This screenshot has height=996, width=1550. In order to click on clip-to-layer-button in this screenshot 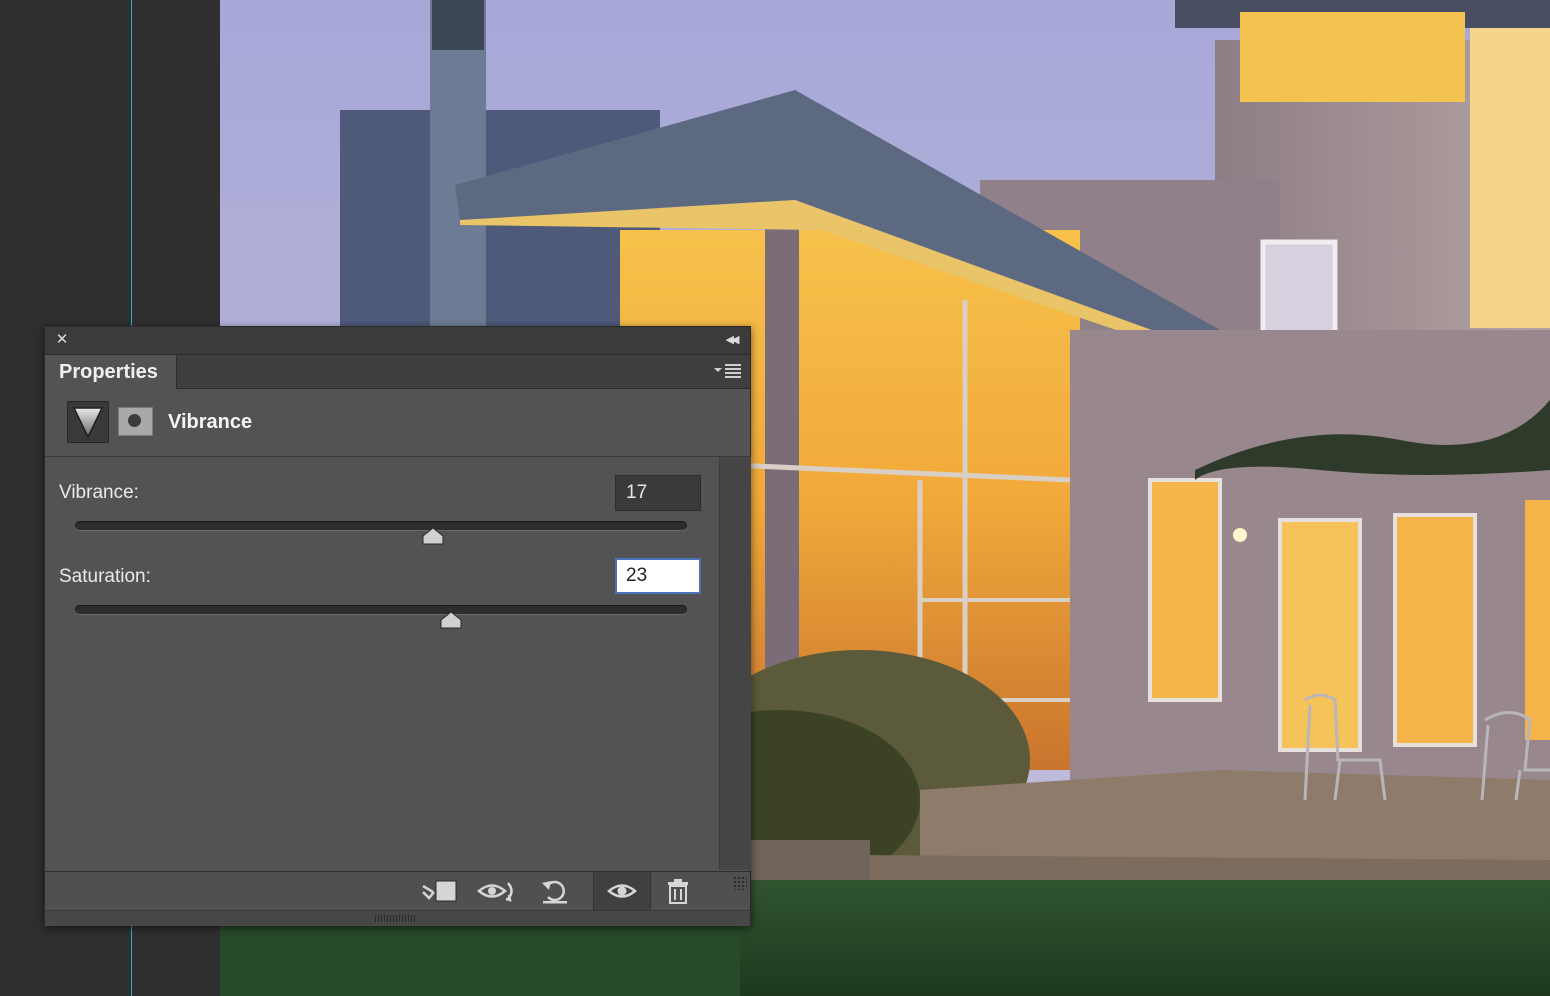, I will do `click(439, 891)`.